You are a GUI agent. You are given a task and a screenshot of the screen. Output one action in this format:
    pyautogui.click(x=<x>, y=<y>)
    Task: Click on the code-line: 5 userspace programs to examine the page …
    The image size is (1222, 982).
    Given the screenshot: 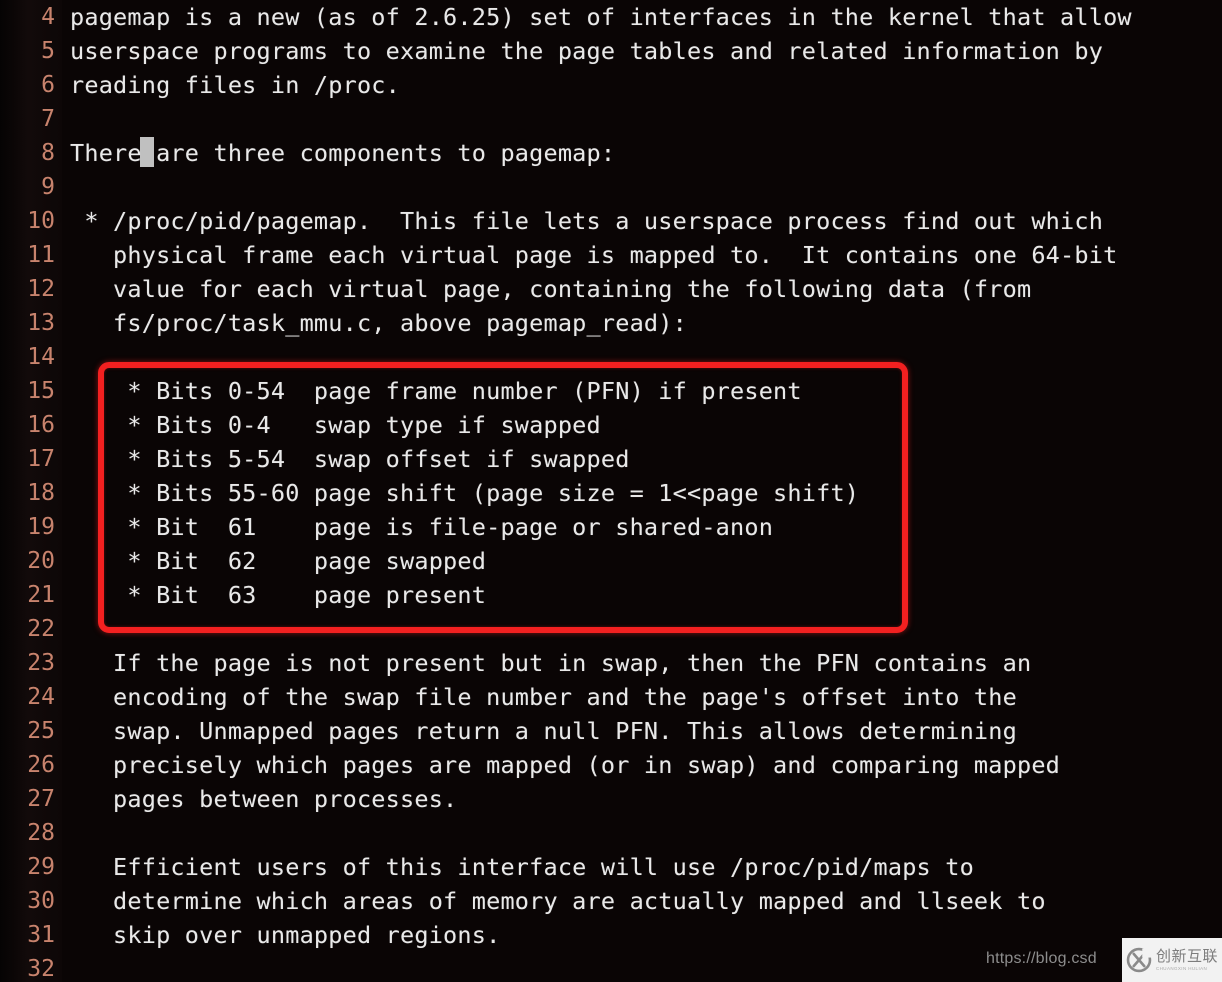 What is the action you would take?
    pyautogui.click(x=611, y=51)
    